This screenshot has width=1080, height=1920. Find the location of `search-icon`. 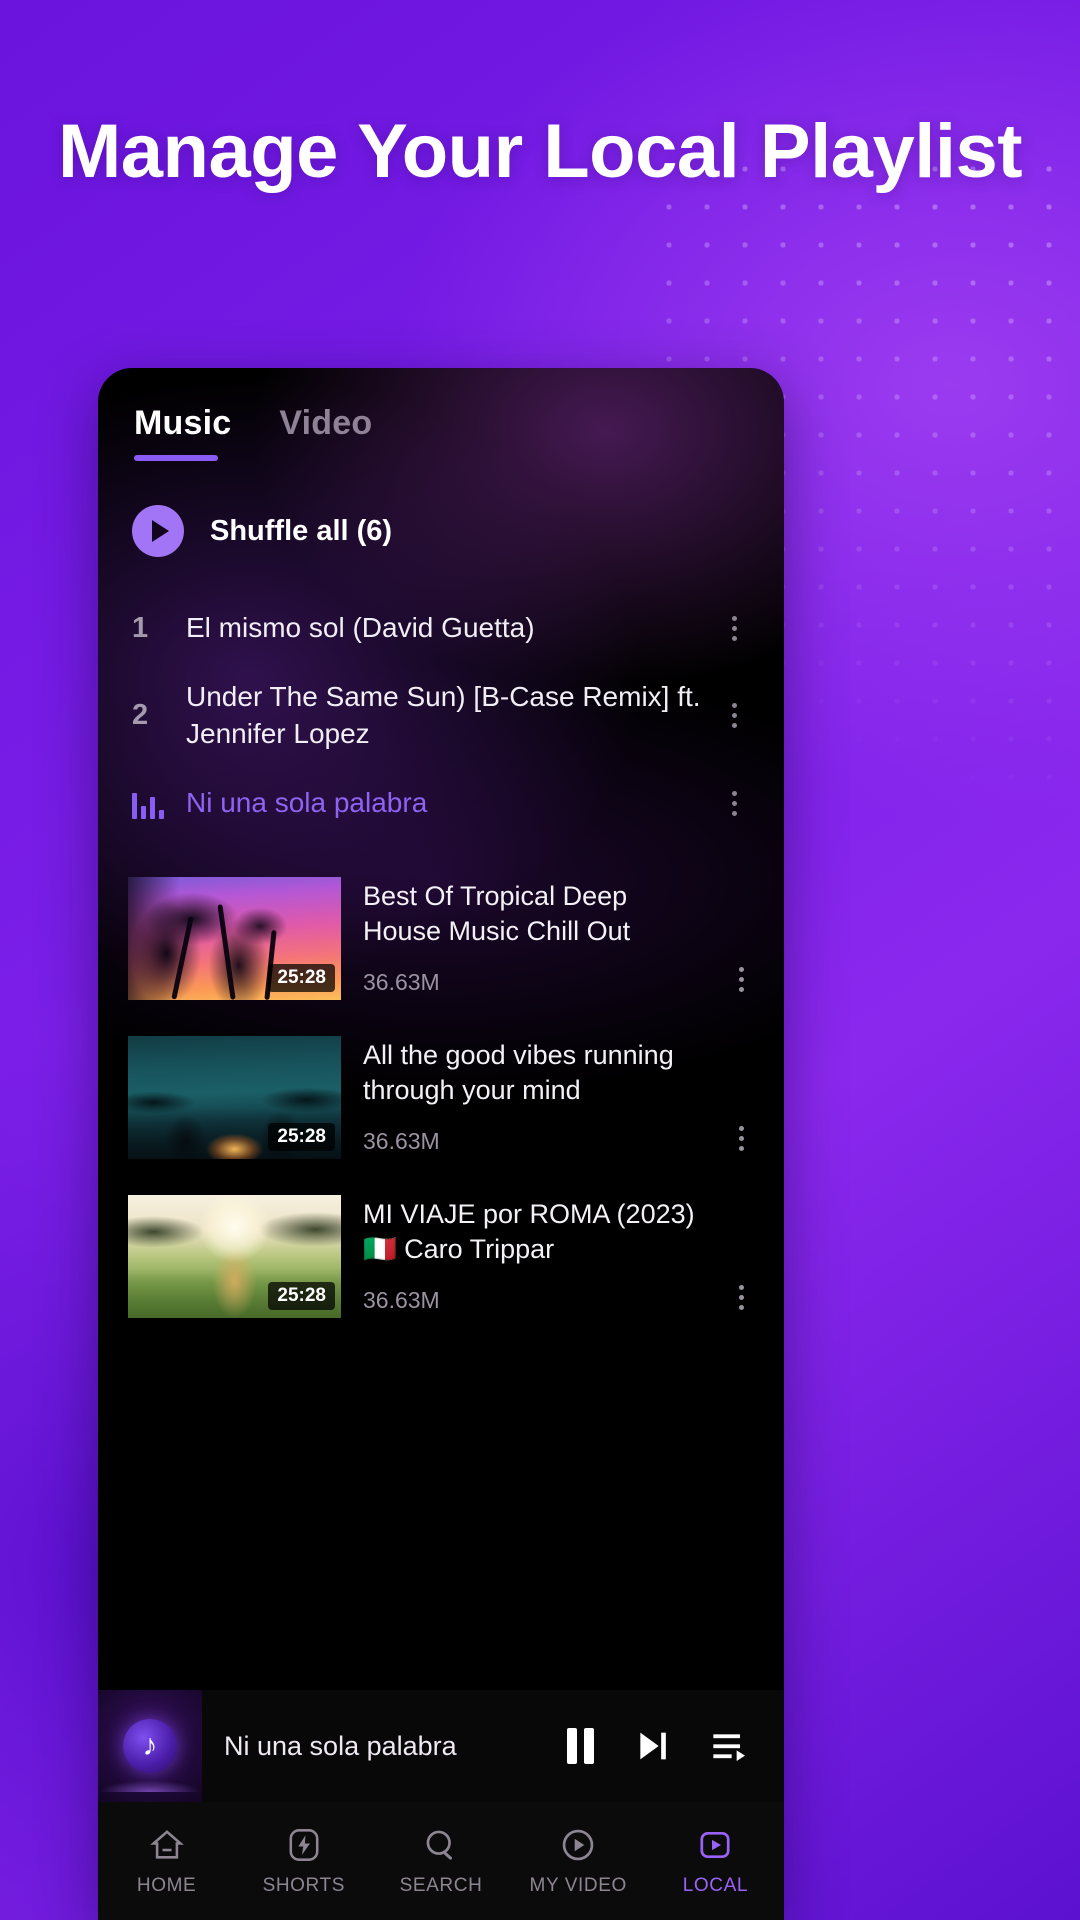

search-icon is located at coordinates (441, 1845).